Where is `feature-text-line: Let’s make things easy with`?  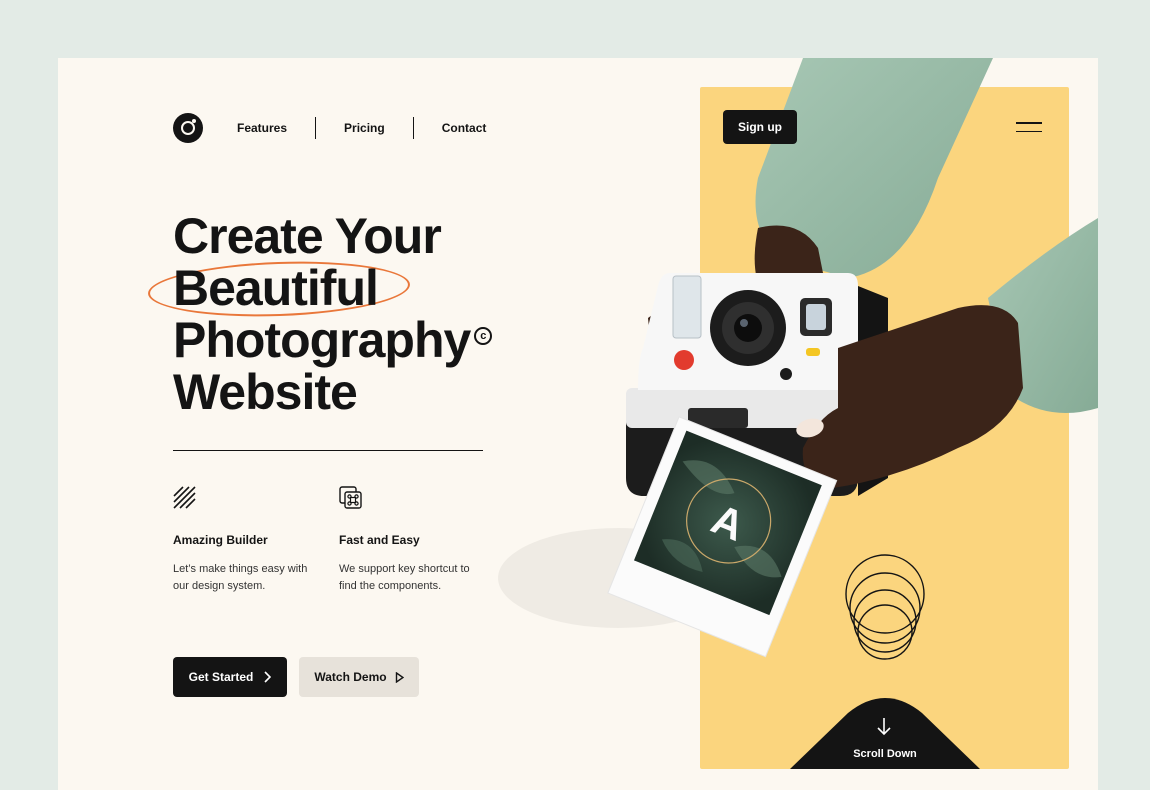
feature-text-line: Let’s make things easy with is located at coordinates (240, 569).